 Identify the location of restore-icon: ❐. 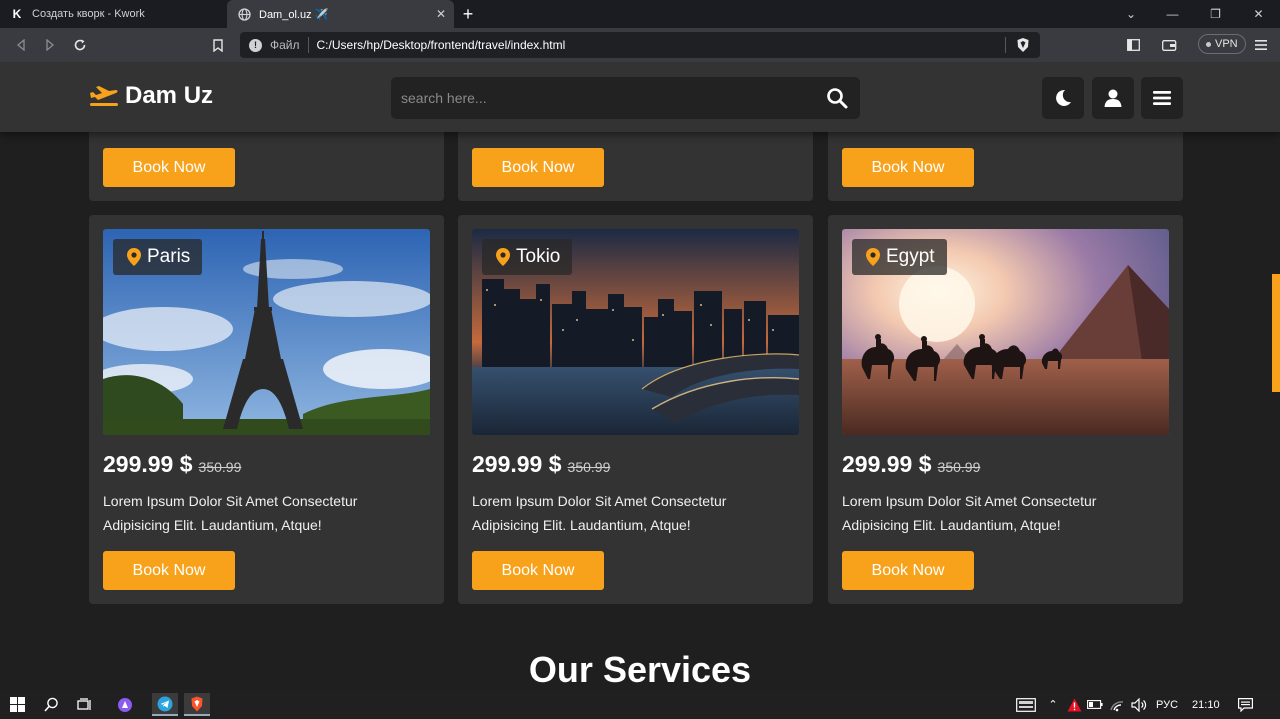
(1215, 14).